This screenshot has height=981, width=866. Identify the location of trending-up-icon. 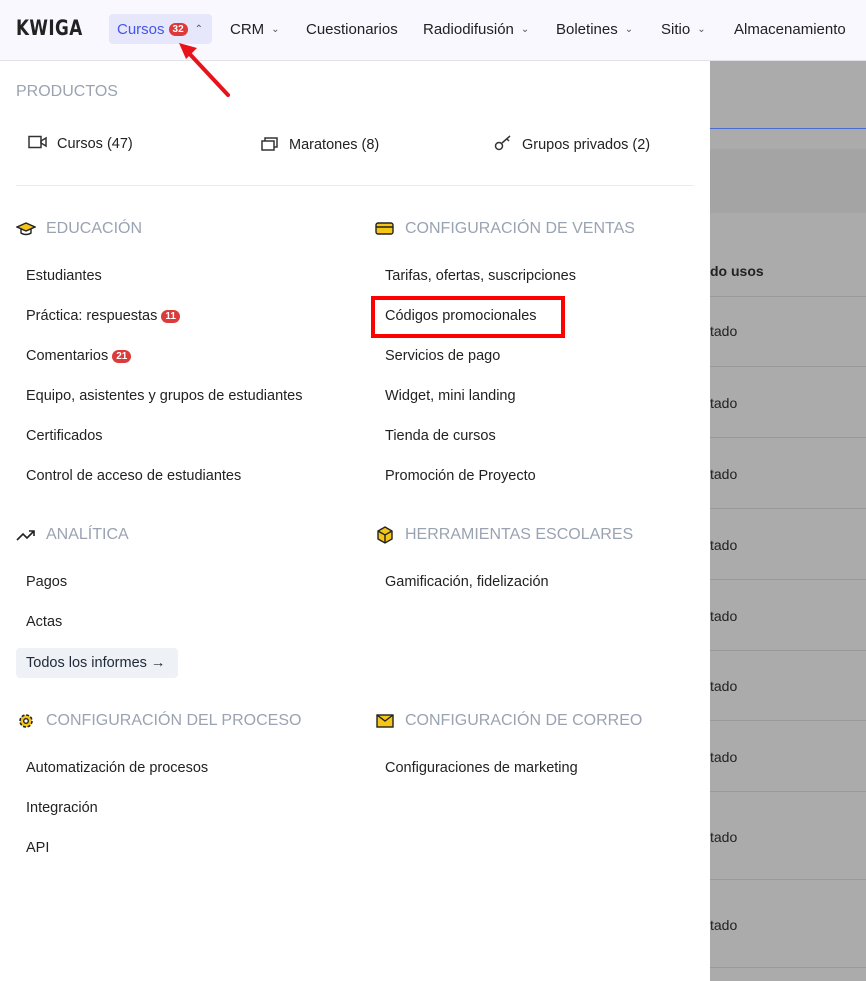
(26, 535).